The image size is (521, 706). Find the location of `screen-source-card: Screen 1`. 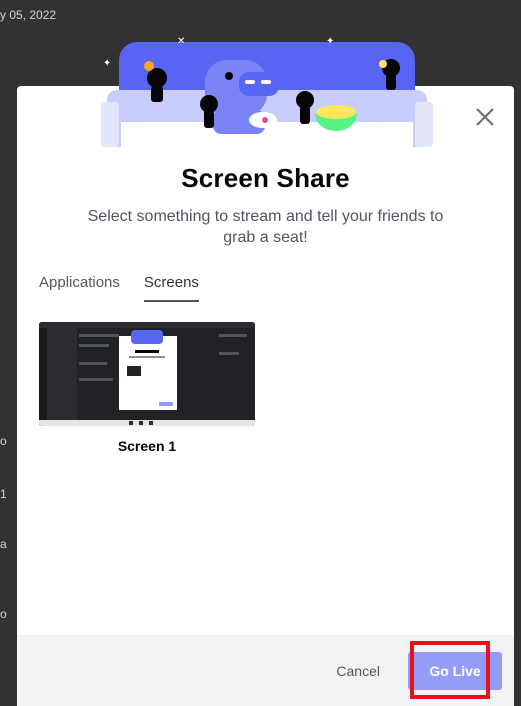

screen-source-card: Screen 1 is located at coordinates (147, 388).